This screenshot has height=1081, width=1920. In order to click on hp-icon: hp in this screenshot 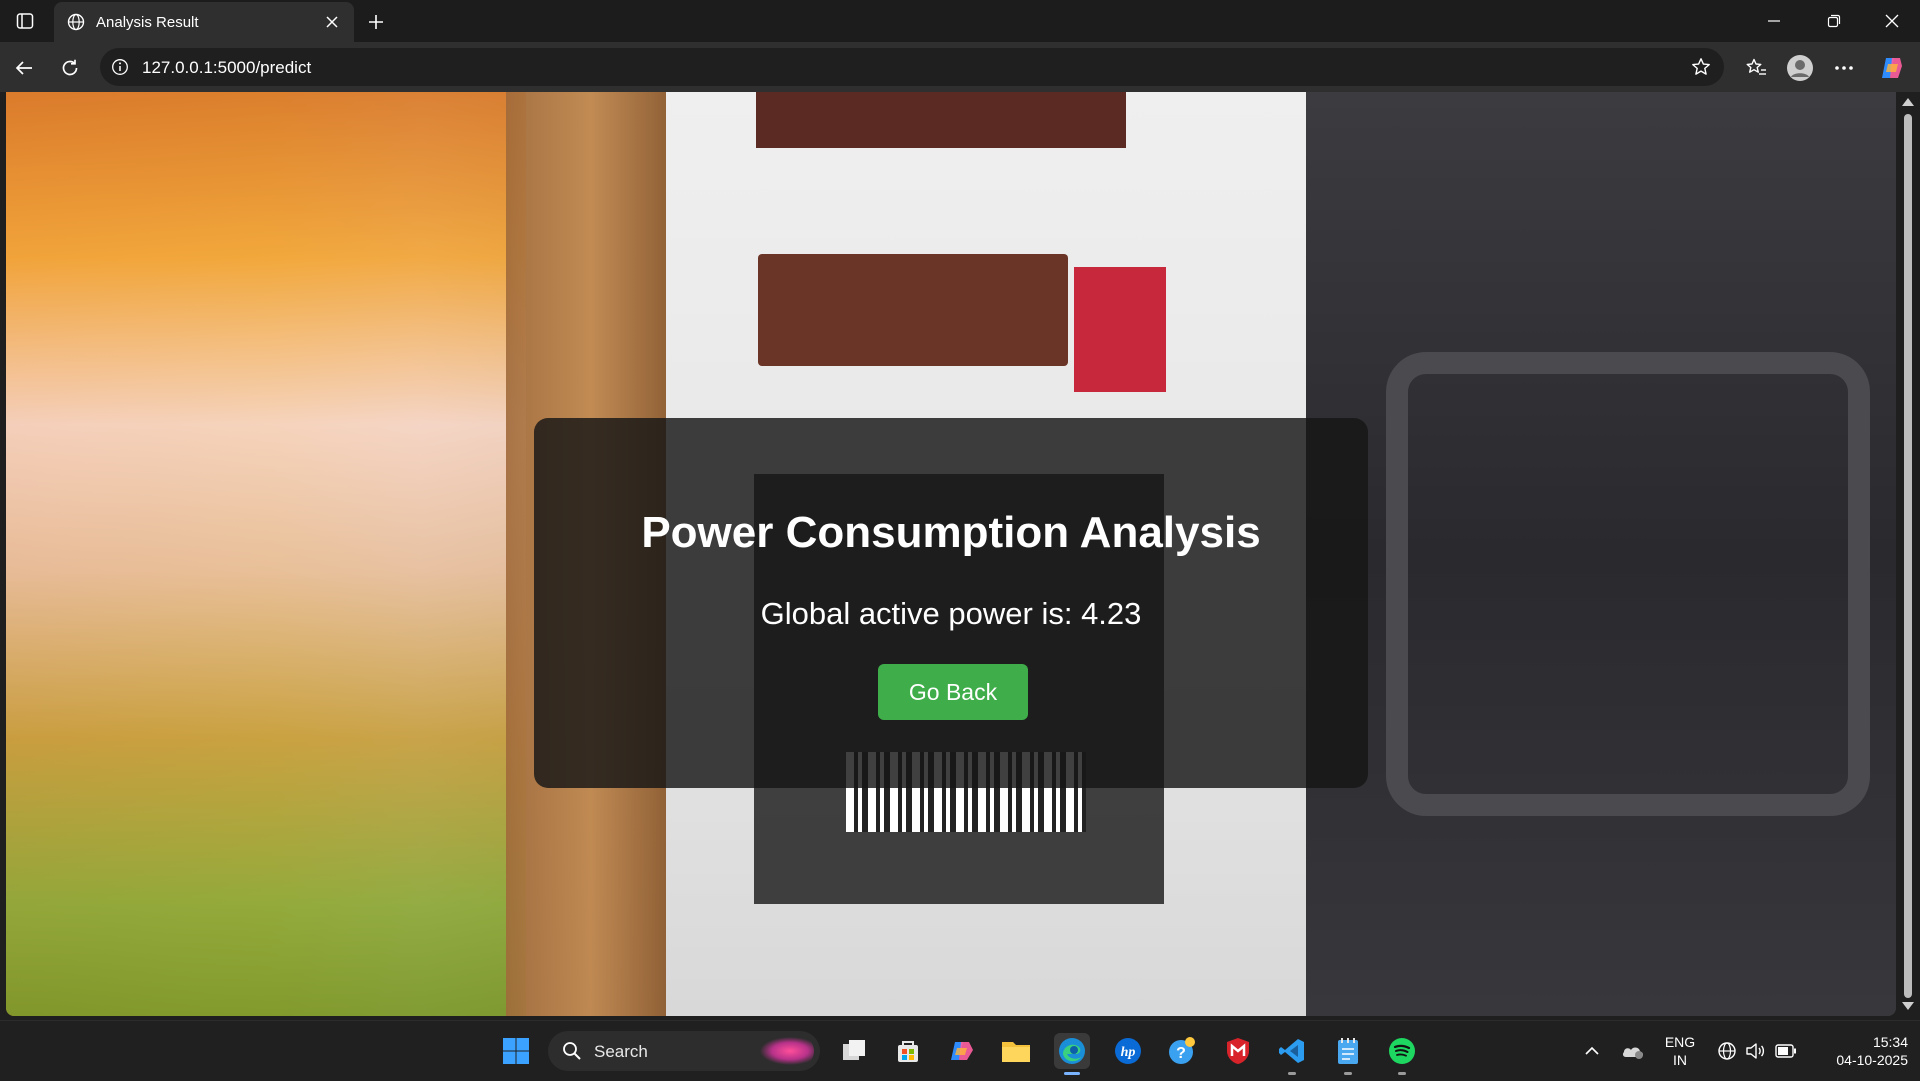, I will do `click(1128, 1051)`.